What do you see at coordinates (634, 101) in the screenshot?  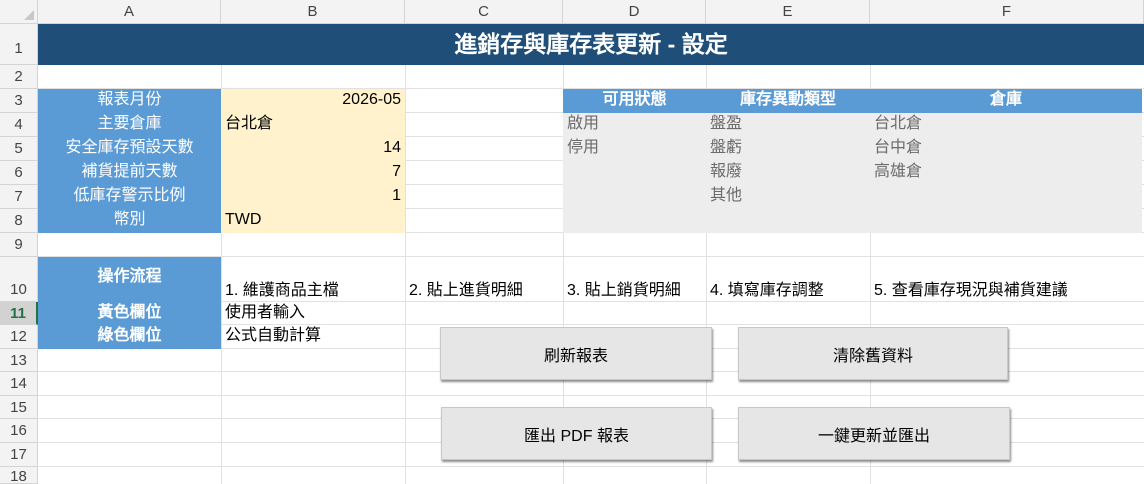 I see `list-header-status: 可用狀態` at bounding box center [634, 101].